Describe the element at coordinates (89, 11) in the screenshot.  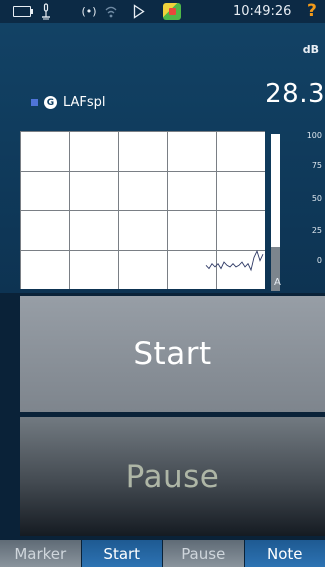
I see `signal-icon: (•)` at that location.